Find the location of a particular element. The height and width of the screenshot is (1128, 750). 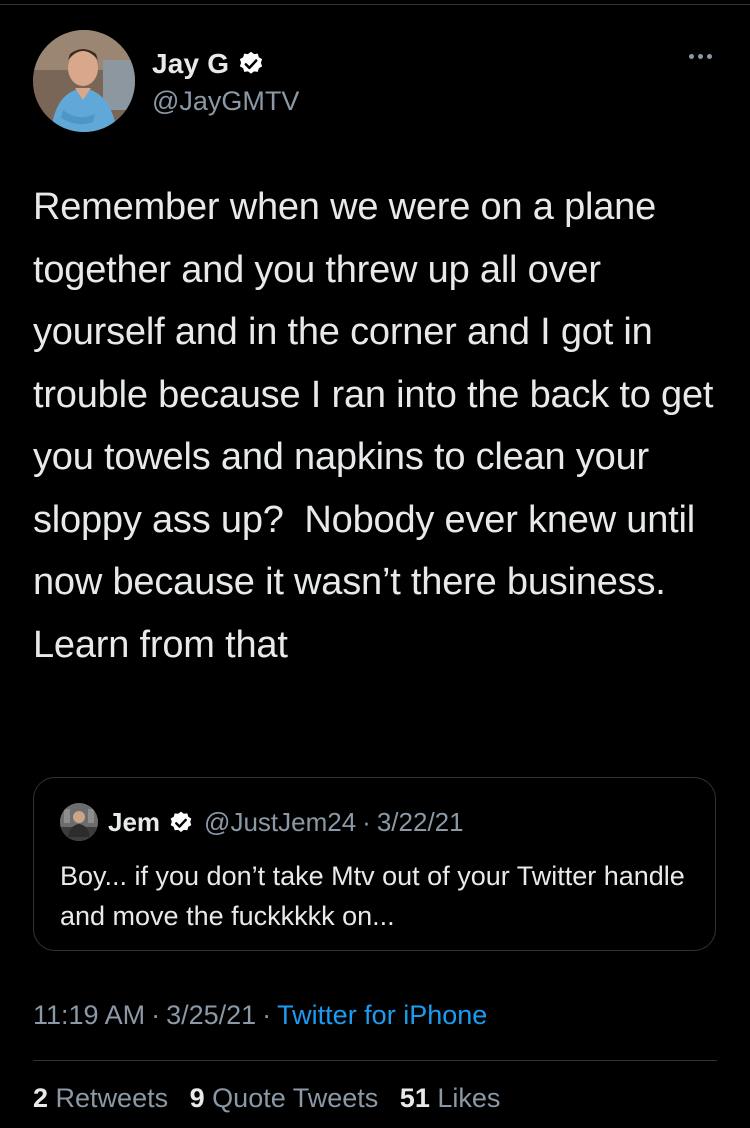

tweet-source-link: Twitter for iPhone is located at coordinates (382, 1015).